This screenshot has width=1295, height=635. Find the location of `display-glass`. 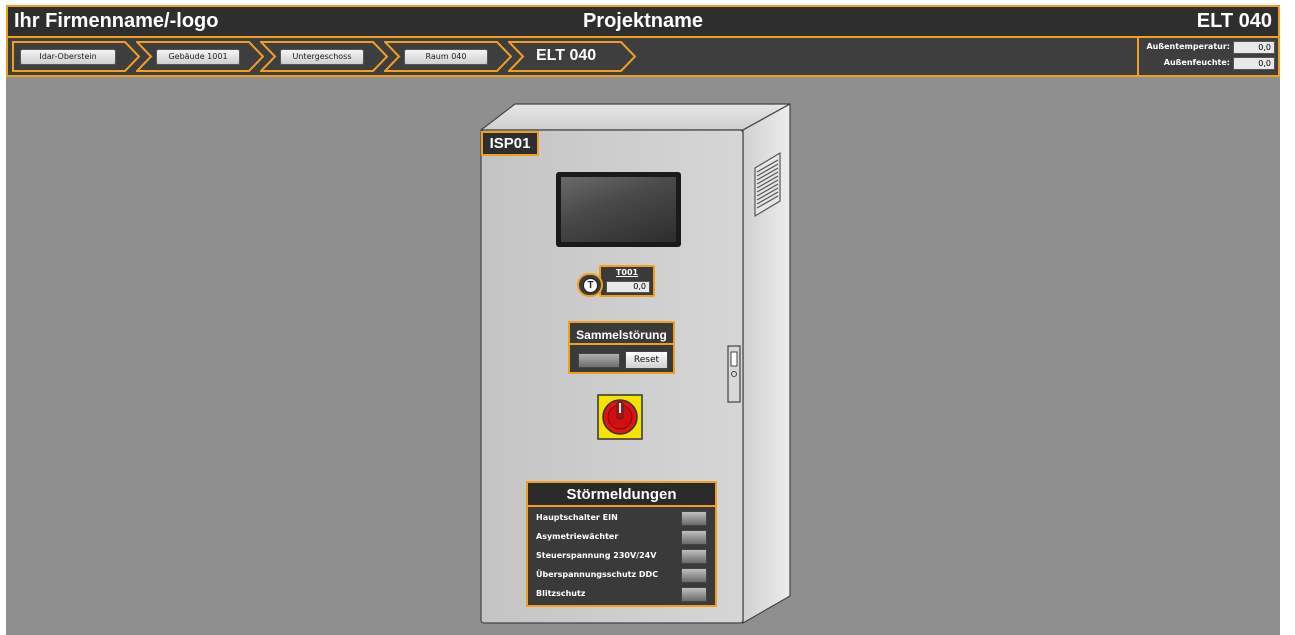

display-glass is located at coordinates (618, 209).